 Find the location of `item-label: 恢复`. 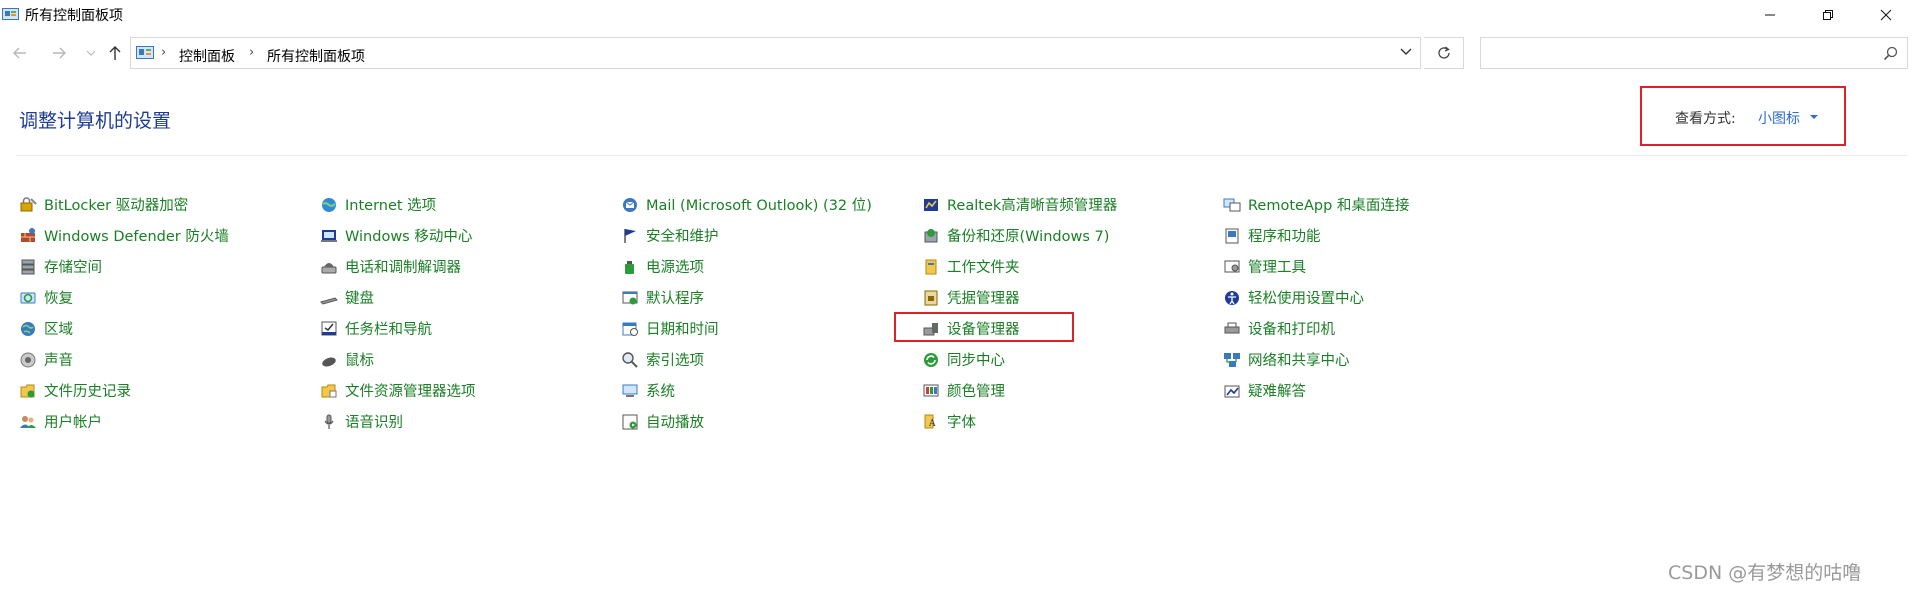

item-label: 恢复 is located at coordinates (58, 297).